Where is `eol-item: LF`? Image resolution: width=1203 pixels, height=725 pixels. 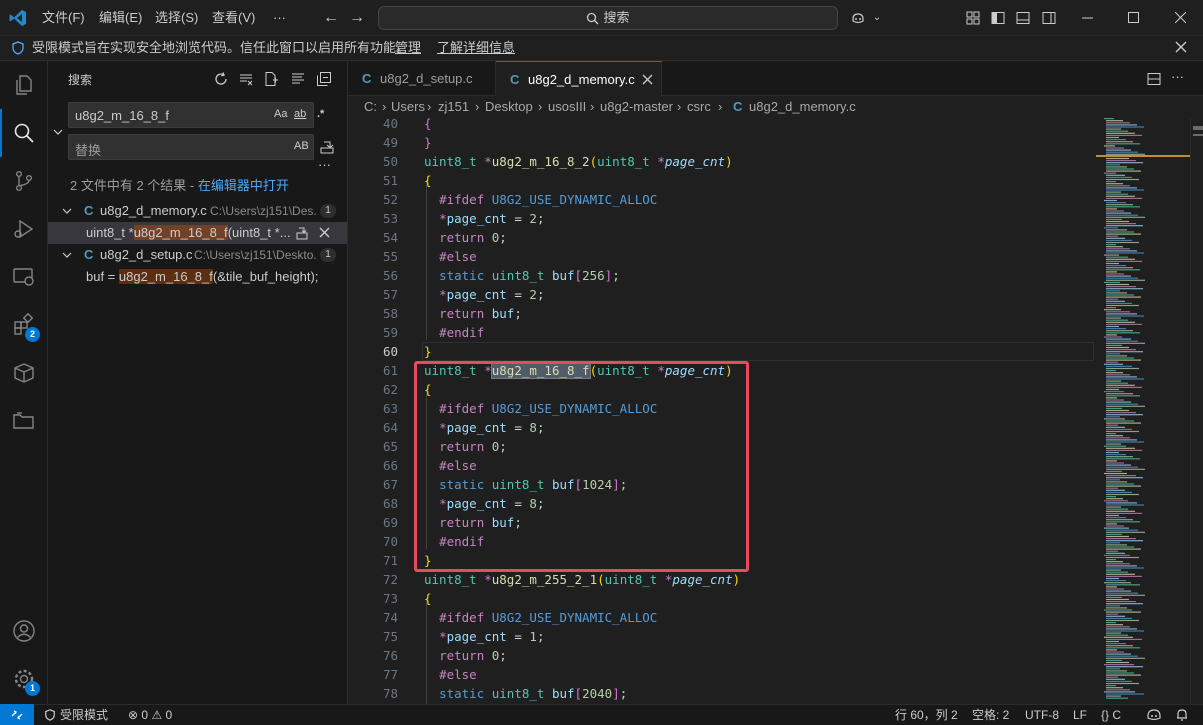
eol-item: LF is located at coordinates (1080, 715).